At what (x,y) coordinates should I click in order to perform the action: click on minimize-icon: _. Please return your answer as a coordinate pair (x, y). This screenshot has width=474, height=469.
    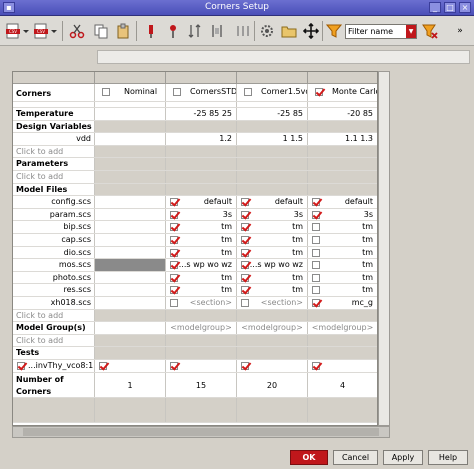
    Looking at the image, I should click on (435, 7).